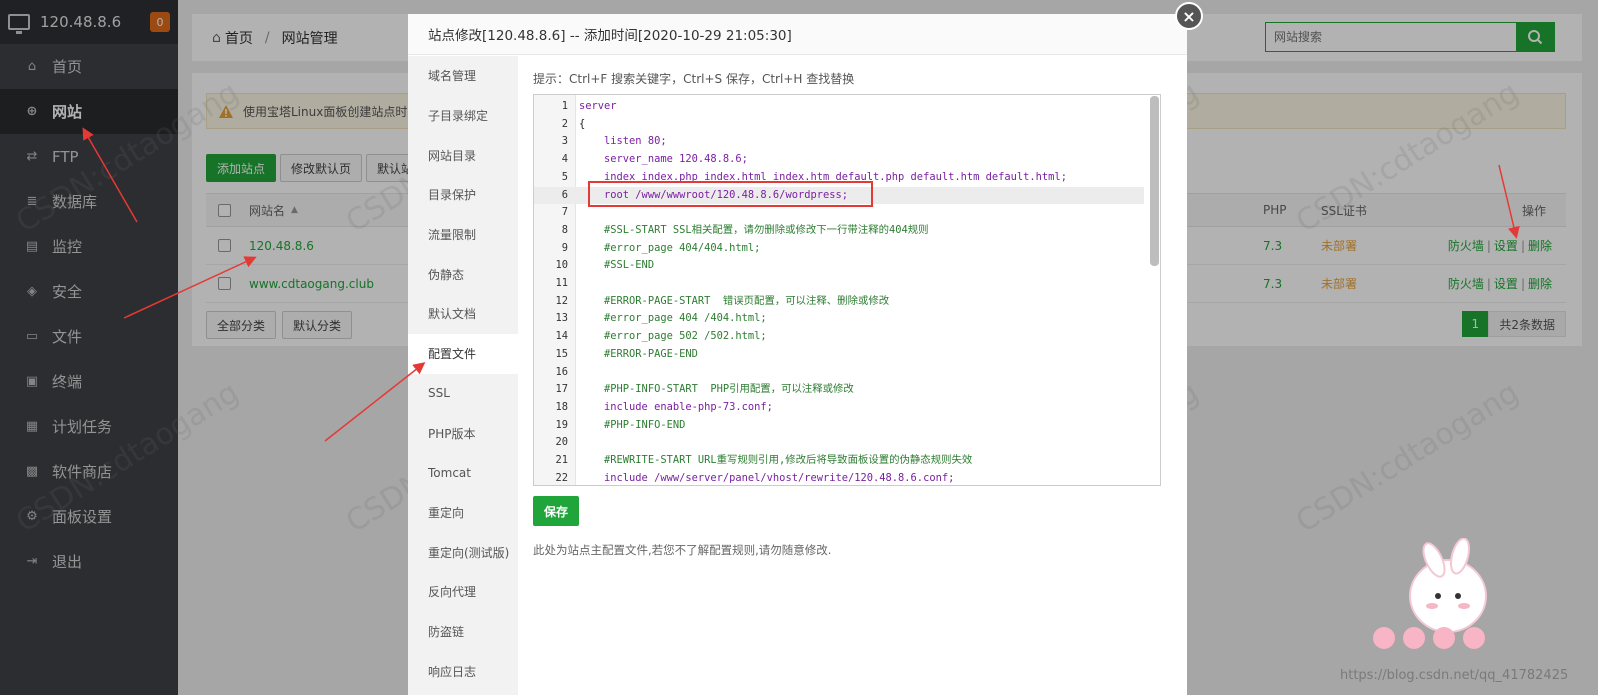 The image size is (1598, 695). Describe the element at coordinates (561, 265) in the screenshot. I see `line-number: 10` at that location.